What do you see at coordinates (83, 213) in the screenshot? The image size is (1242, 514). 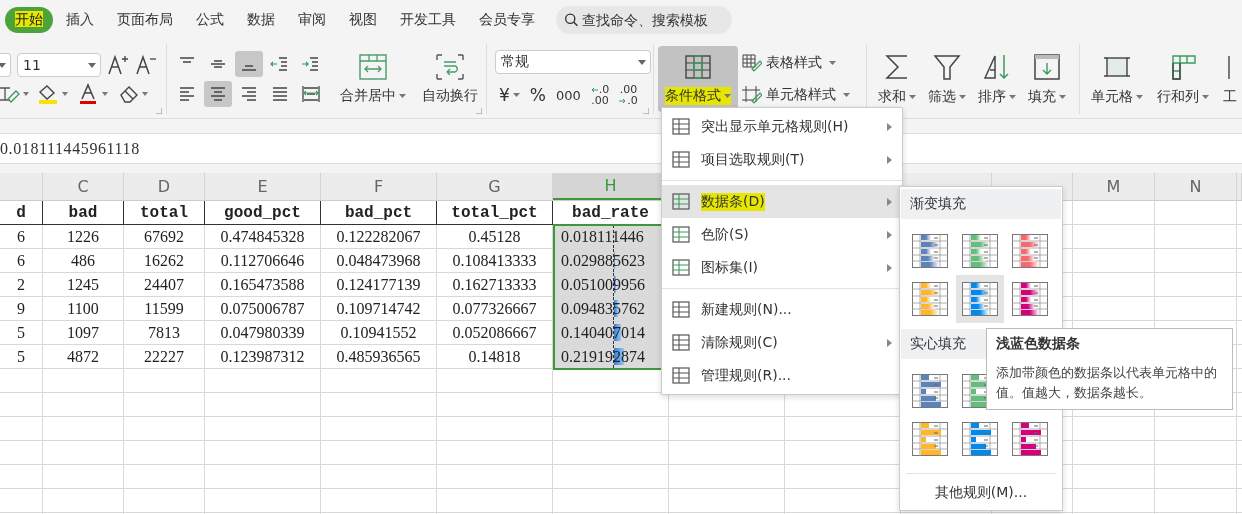 I see `table-cell: bad` at bounding box center [83, 213].